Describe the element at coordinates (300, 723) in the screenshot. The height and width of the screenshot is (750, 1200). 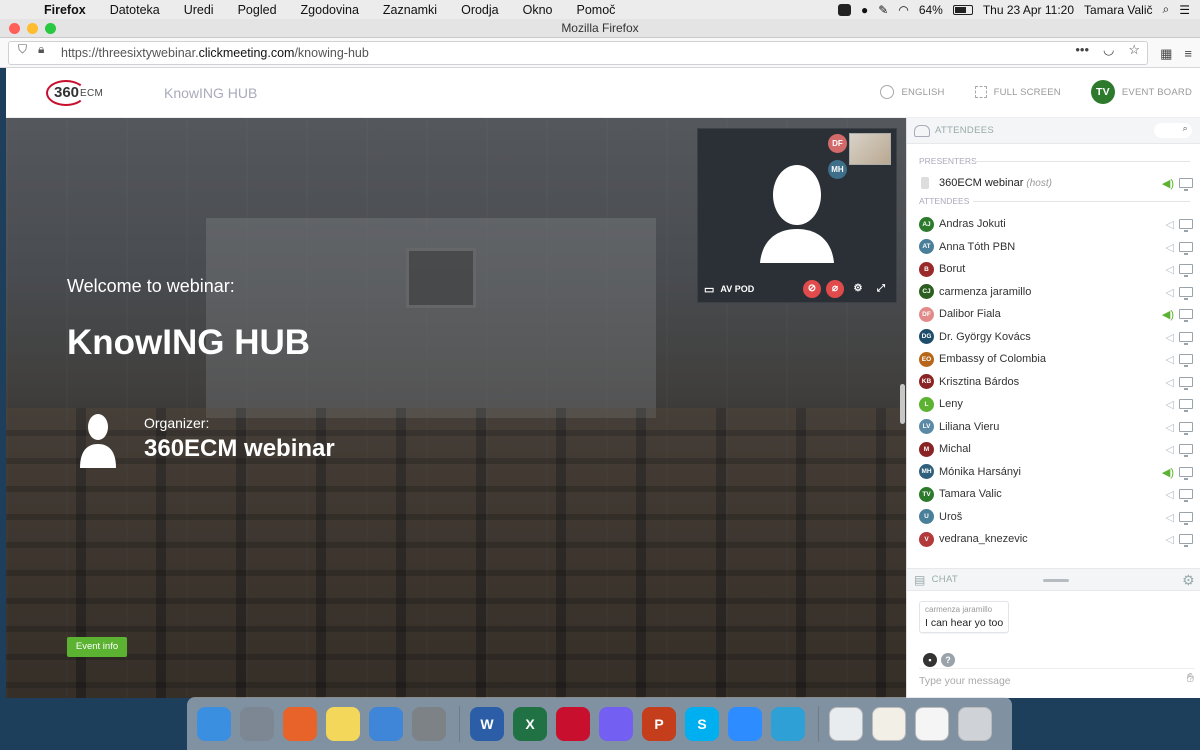
I see `firefox-icon` at that location.